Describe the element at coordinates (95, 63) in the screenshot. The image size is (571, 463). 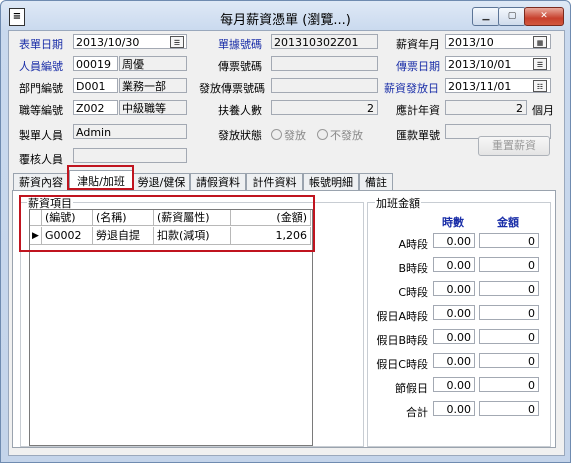
I see `employee-no-field: 00019` at that location.